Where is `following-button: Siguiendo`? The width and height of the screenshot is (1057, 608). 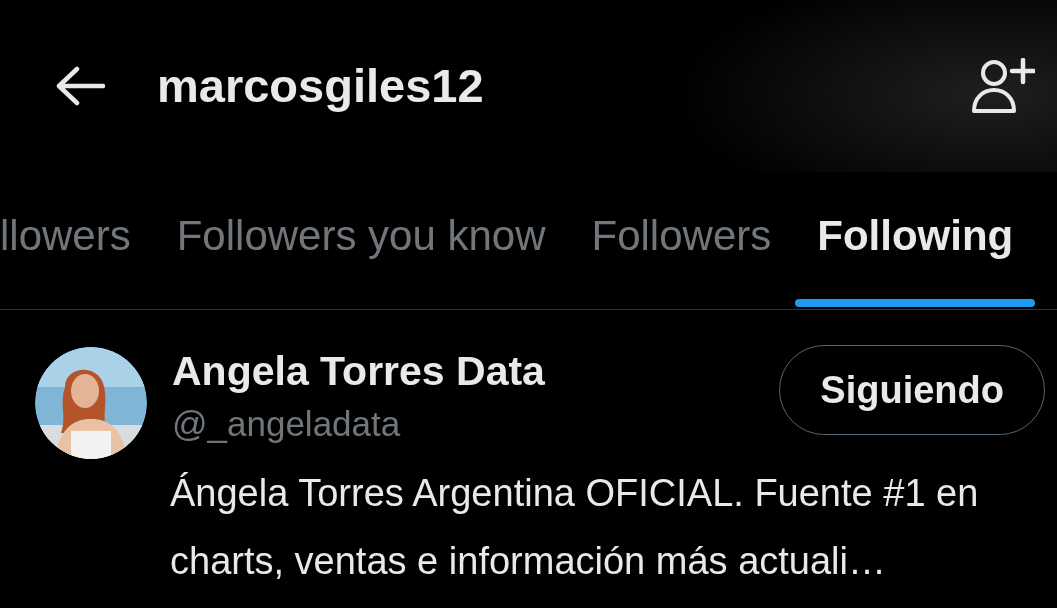
following-button: Siguiendo is located at coordinates (912, 390).